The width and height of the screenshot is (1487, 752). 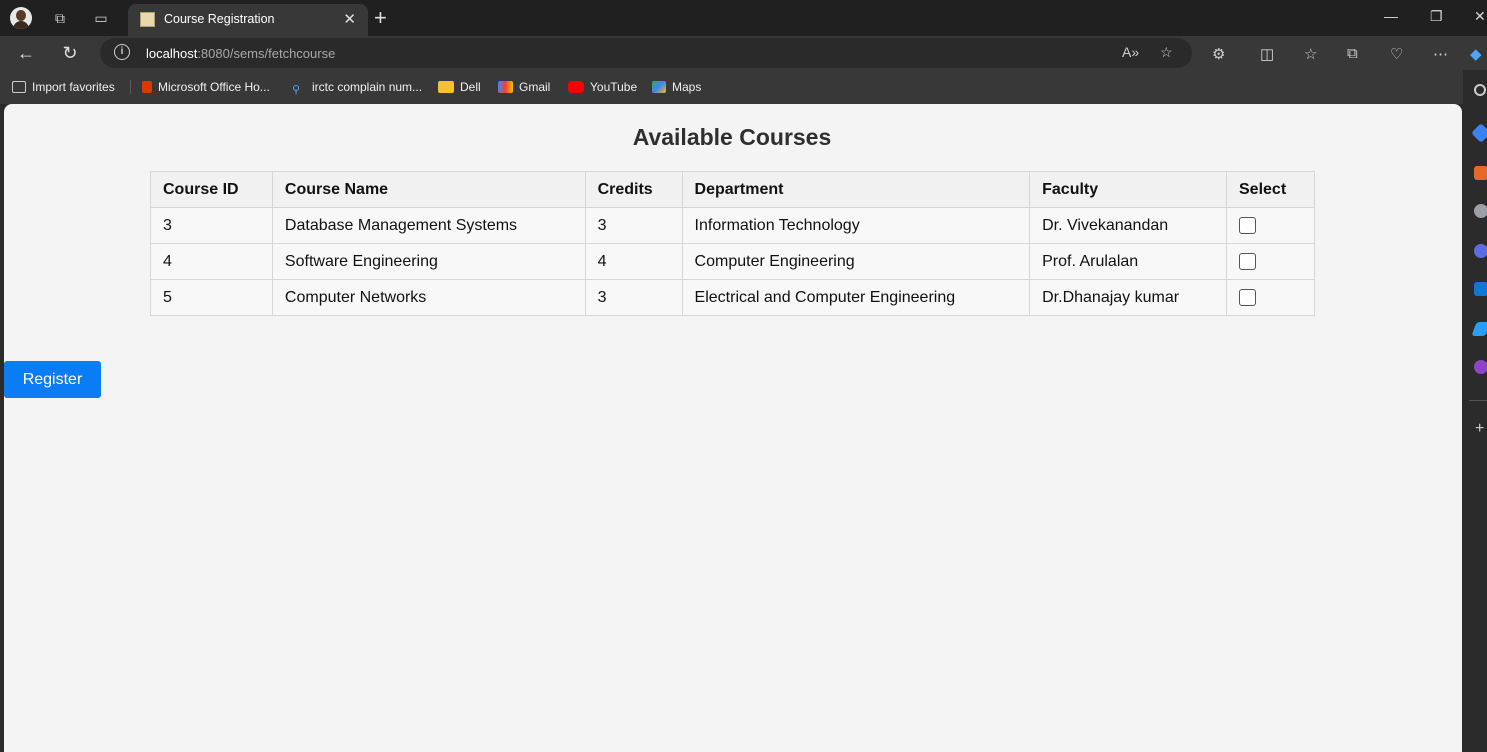 What do you see at coordinates (1166, 52) in the screenshot?
I see `favorite-star-icon: ☆` at bounding box center [1166, 52].